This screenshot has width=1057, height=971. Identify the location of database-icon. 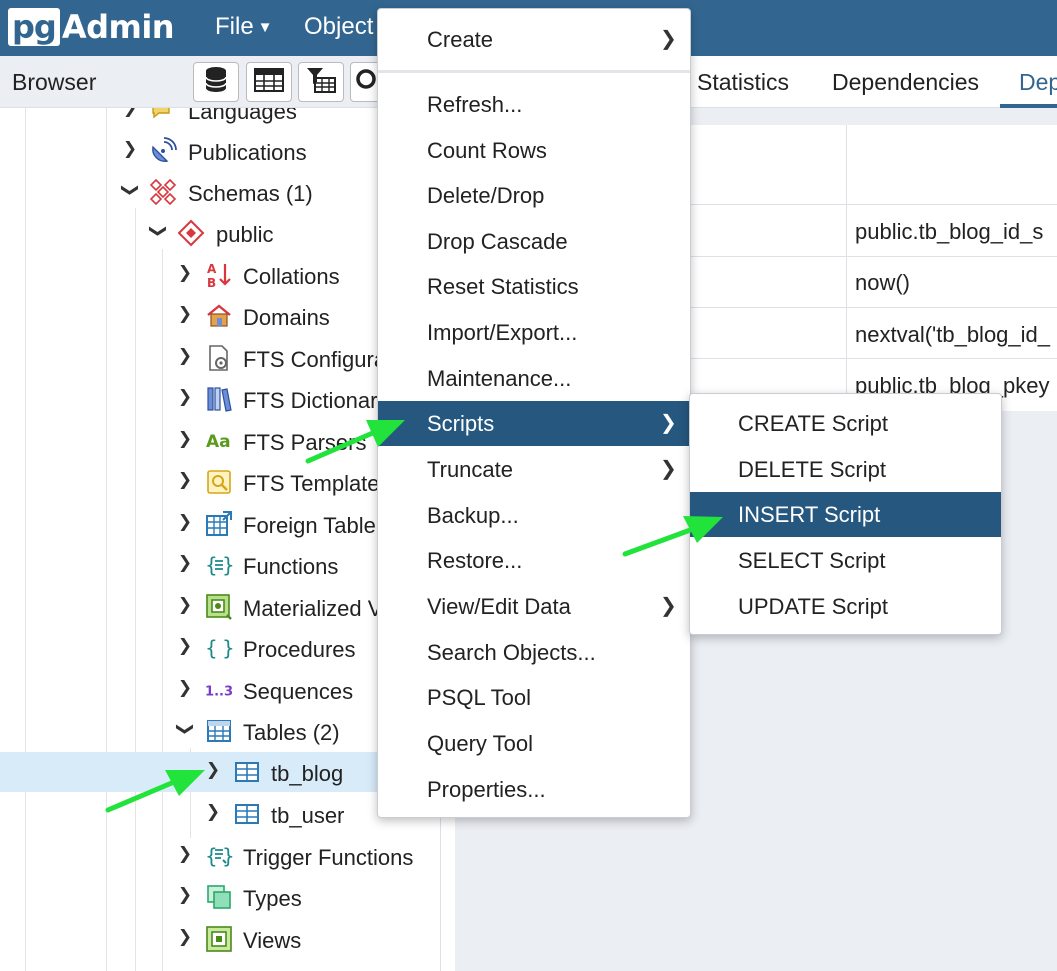
(216, 82).